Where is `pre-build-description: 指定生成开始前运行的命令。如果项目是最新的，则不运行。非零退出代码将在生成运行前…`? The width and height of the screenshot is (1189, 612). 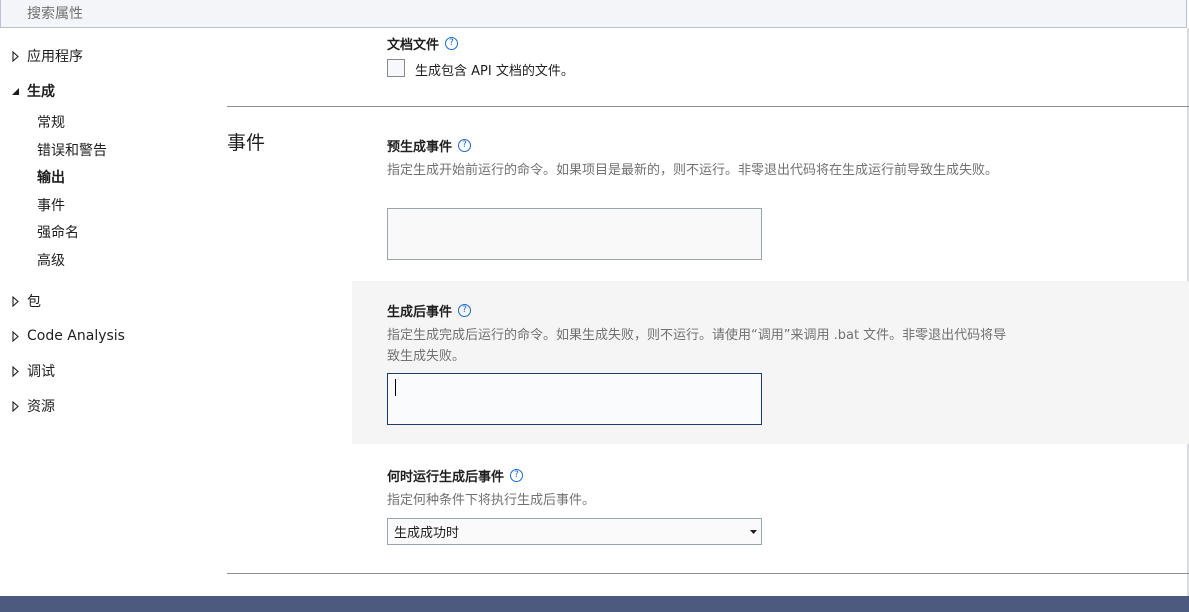
pre-build-description: 指定生成开始前运行的命令。如果项目是最新的，则不运行。非零退出代码将在生成运行前… is located at coordinates (693, 170).